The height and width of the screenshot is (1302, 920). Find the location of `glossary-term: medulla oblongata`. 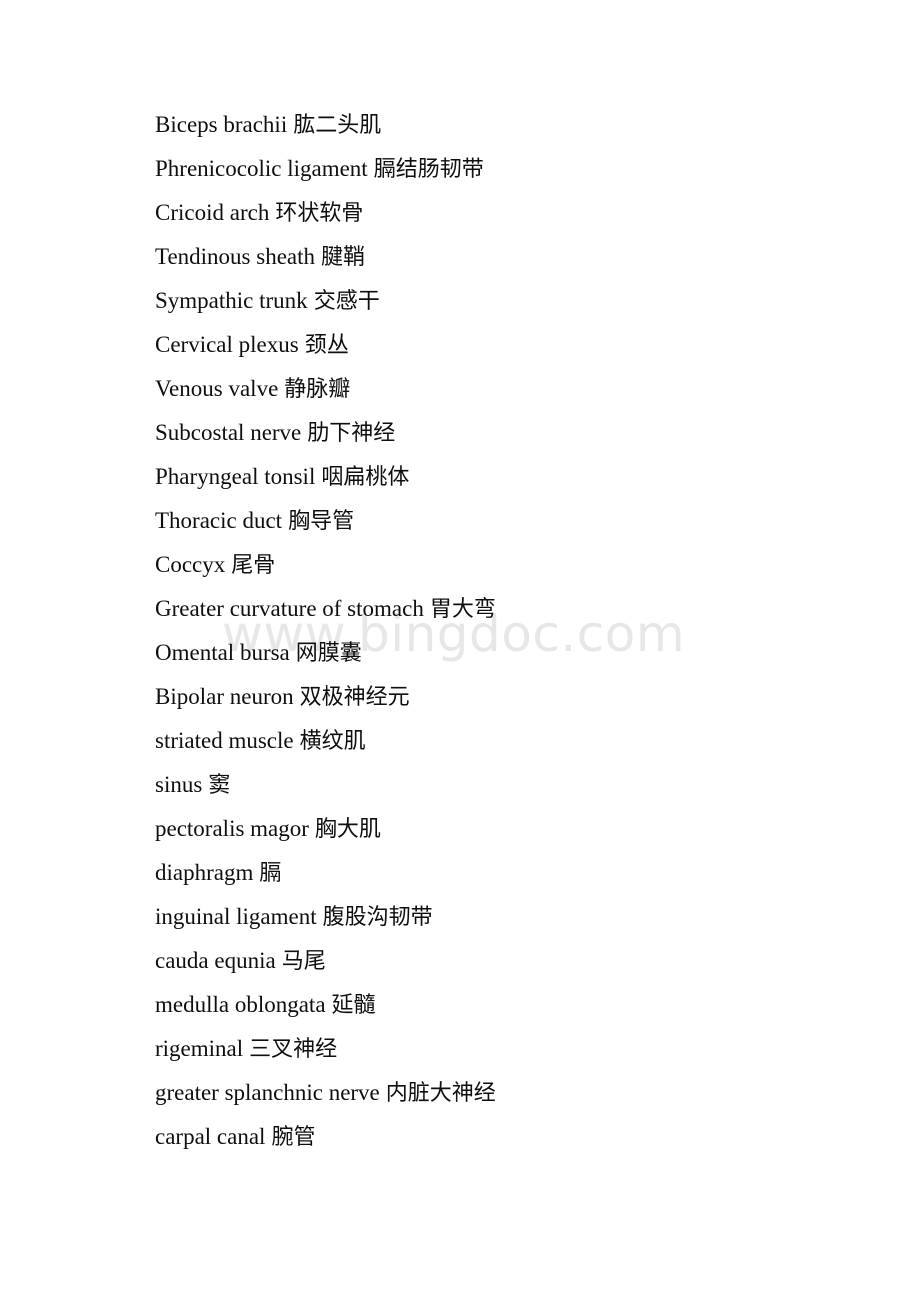

glossary-term: medulla oblongata is located at coordinates (240, 1004).